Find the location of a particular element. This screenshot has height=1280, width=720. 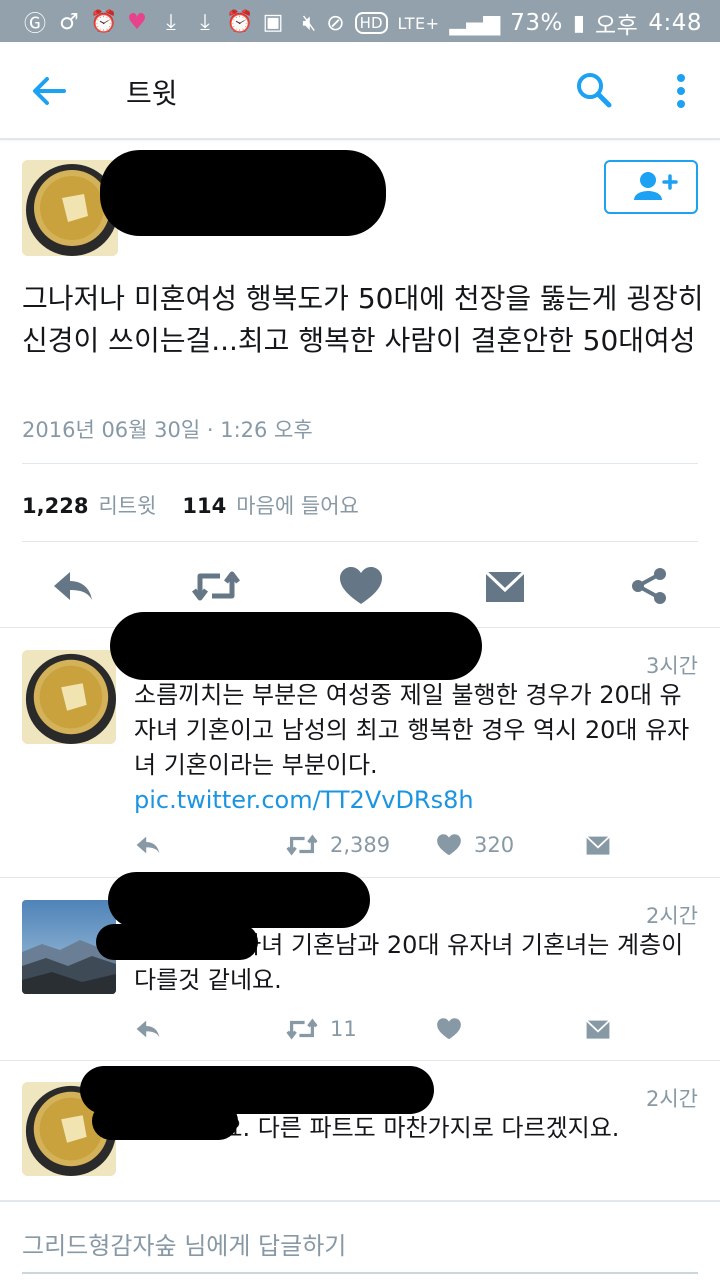

reply-avatar is located at coordinates (69, 697).